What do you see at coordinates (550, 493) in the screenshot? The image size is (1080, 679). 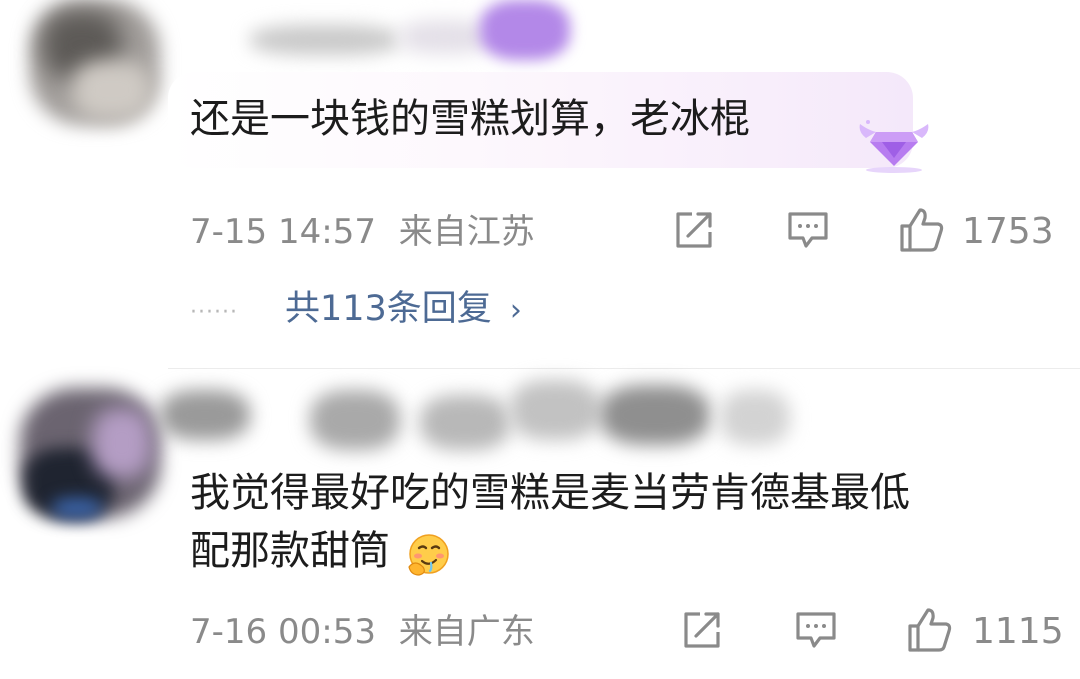 I see `comment-text-line-1: 我觉得最好吃的雪糕是麦当劳肯德基最低` at bounding box center [550, 493].